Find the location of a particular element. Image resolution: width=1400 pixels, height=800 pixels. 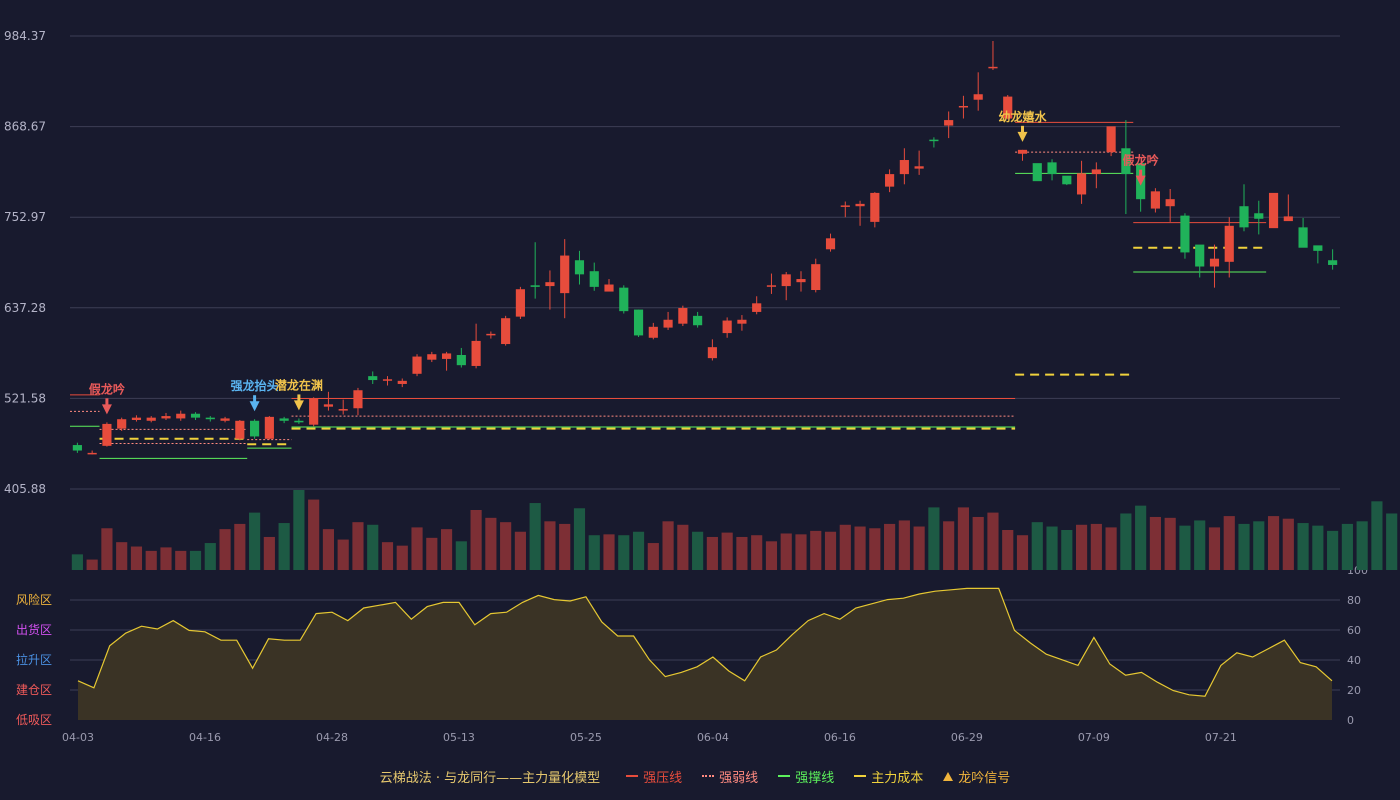

legend-label: 主力成本 is located at coordinates (897, 778).